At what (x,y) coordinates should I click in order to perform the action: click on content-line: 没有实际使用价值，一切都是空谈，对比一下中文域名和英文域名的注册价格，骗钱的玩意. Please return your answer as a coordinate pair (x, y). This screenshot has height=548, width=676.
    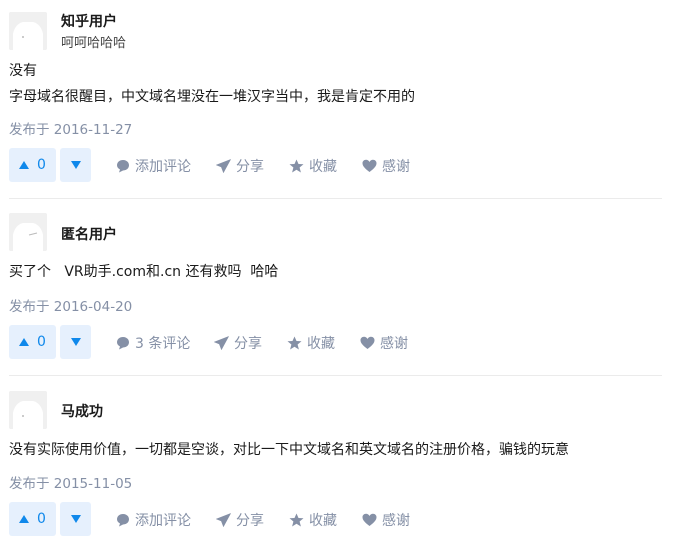
    Looking at the image, I should click on (289, 450).